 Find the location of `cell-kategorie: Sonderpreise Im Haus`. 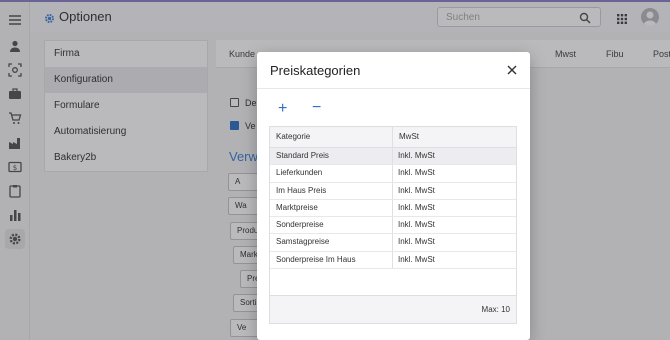

cell-kategorie: Sonderpreise Im Haus is located at coordinates (331, 260).